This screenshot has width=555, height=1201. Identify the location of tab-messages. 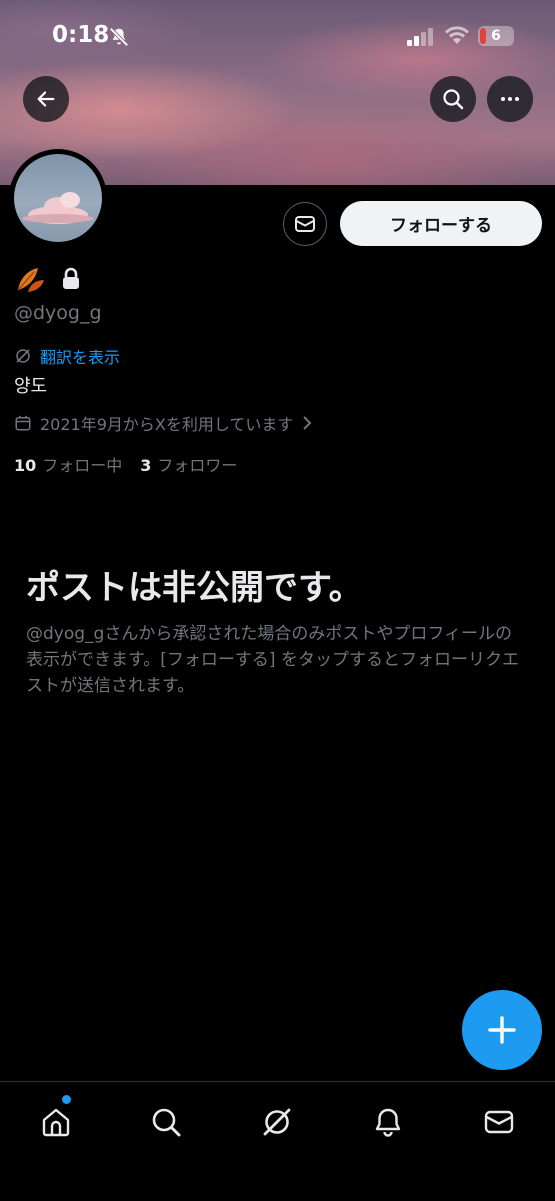
(499, 1122).